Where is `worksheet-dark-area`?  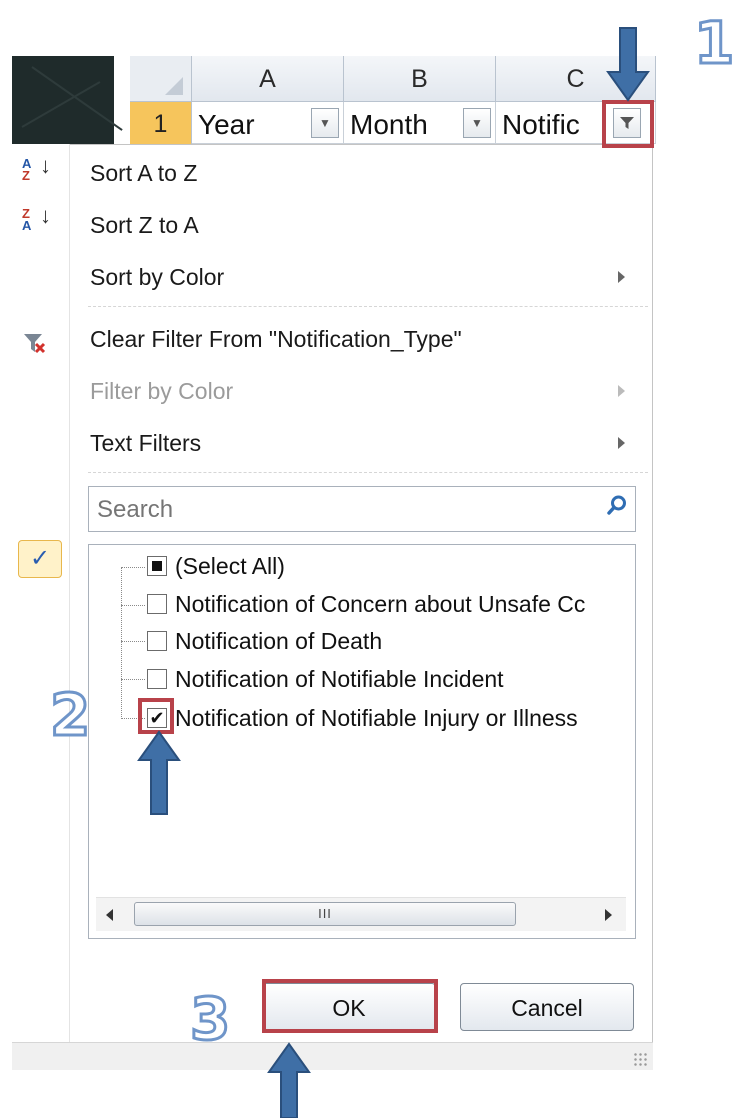 worksheet-dark-area is located at coordinates (67, 100).